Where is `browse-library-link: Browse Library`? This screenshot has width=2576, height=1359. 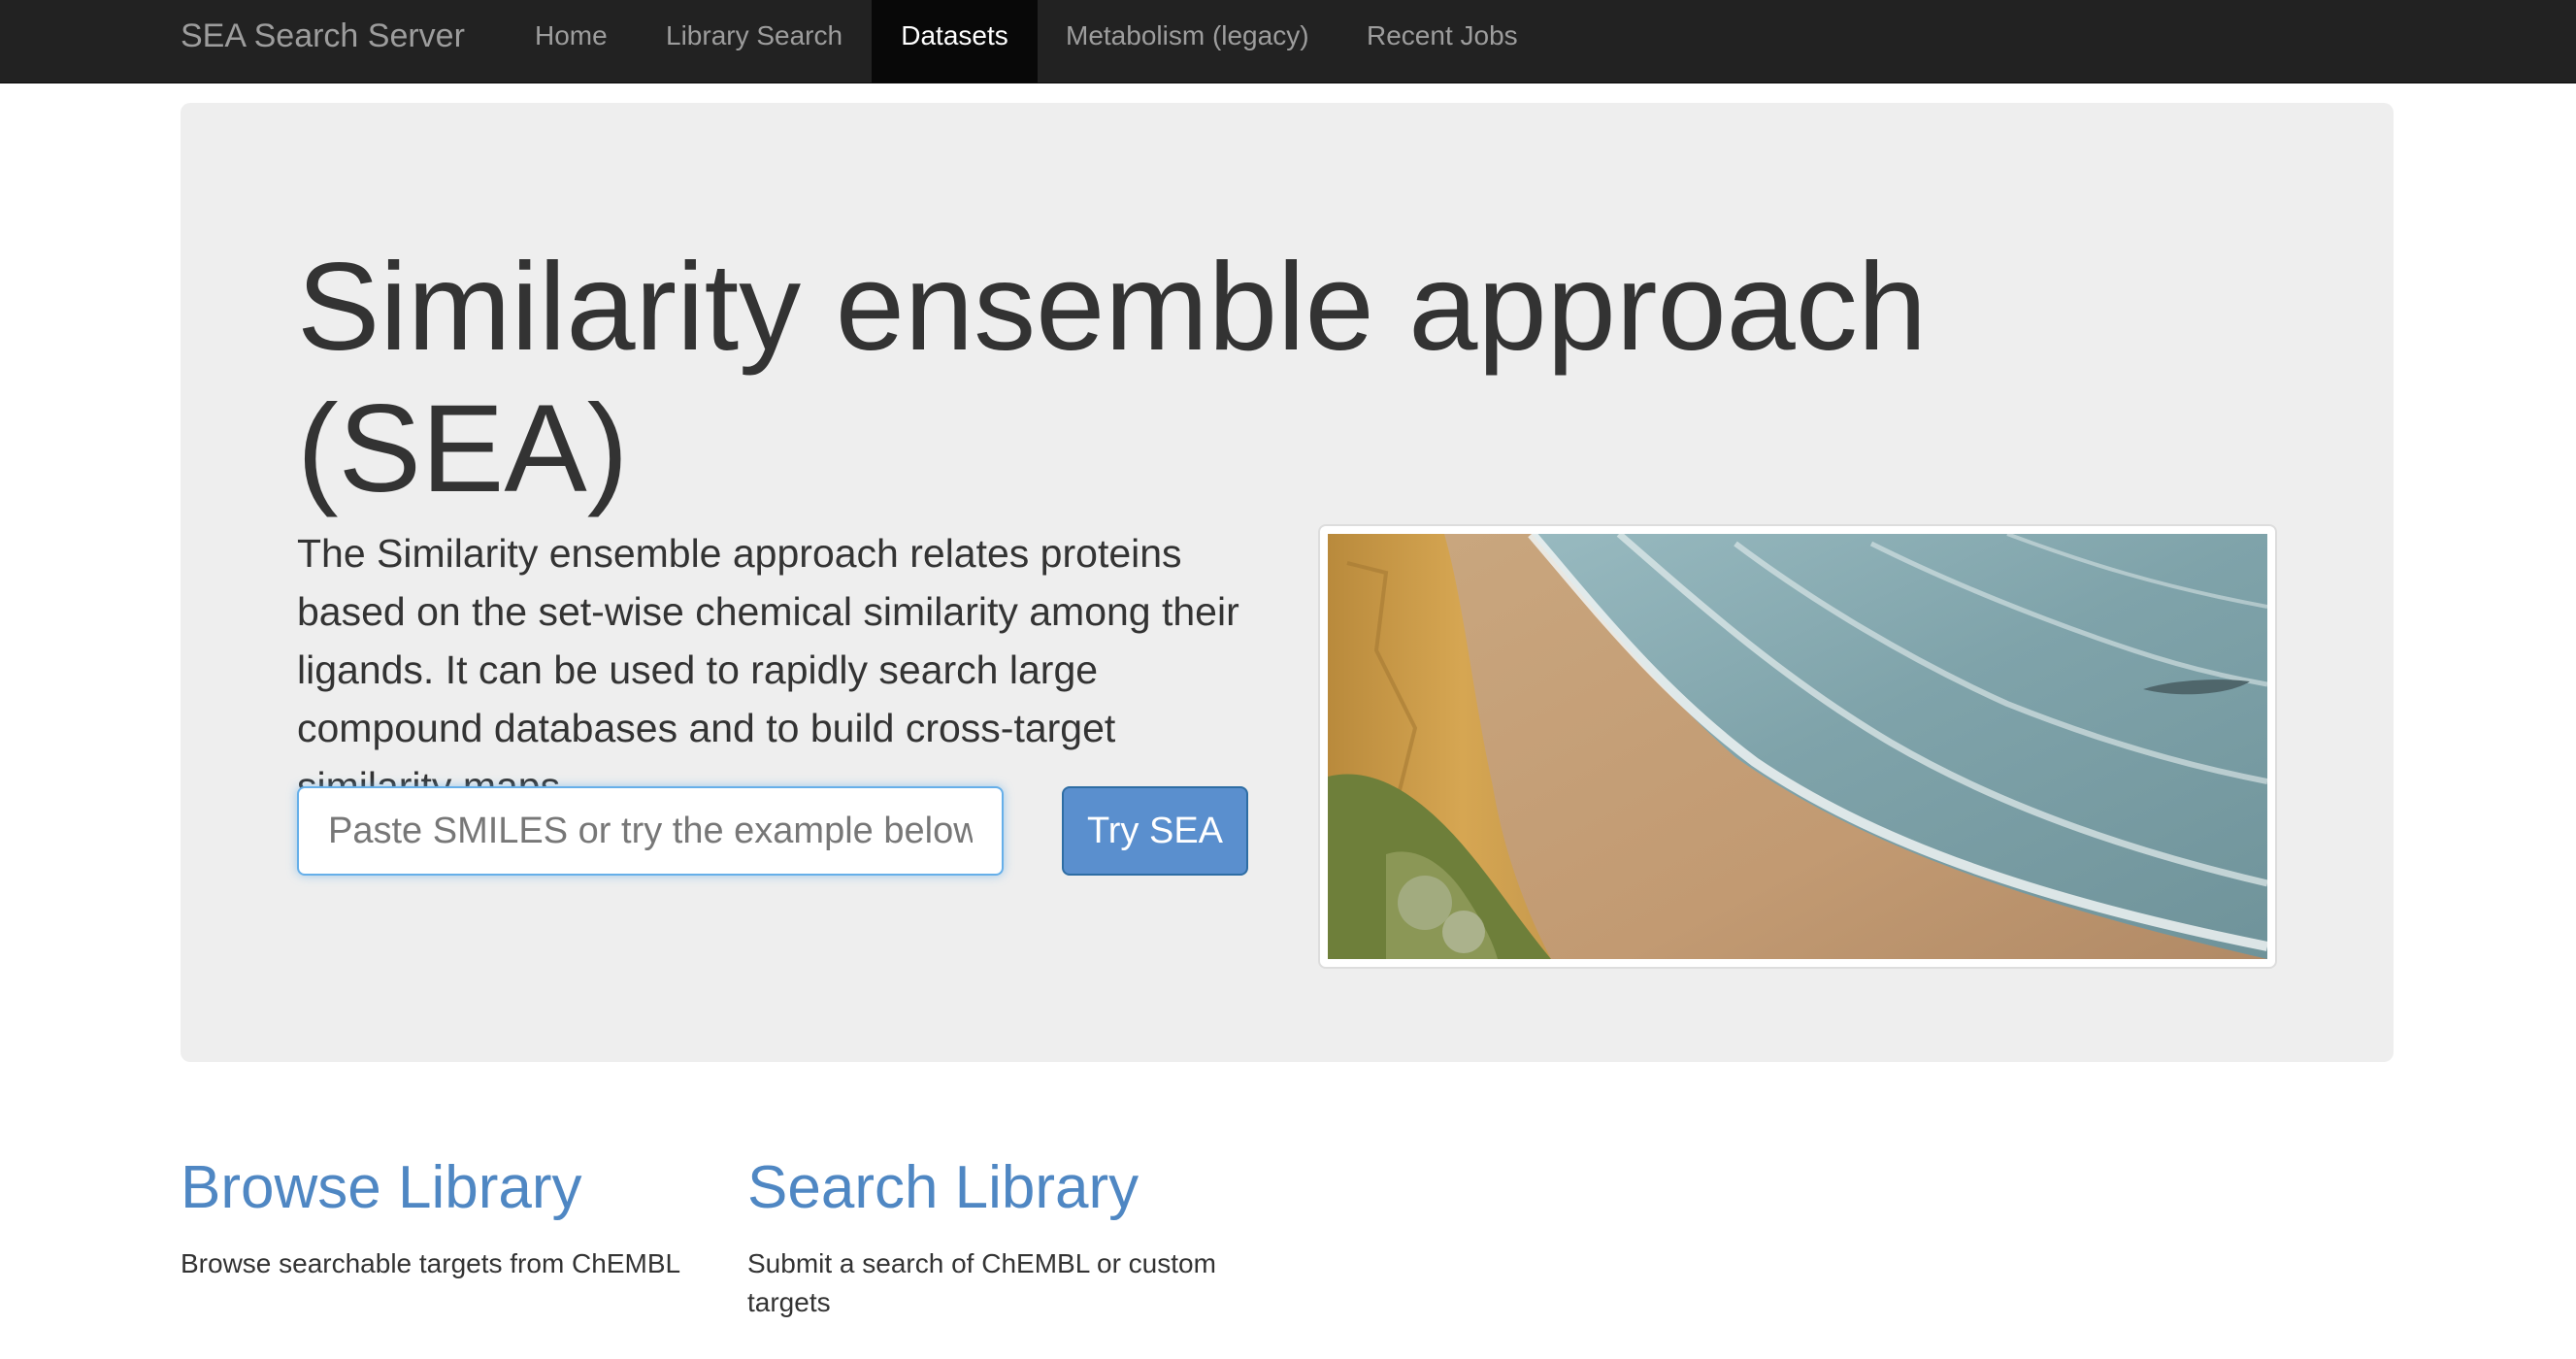 browse-library-link: Browse Library is located at coordinates (381, 1187).